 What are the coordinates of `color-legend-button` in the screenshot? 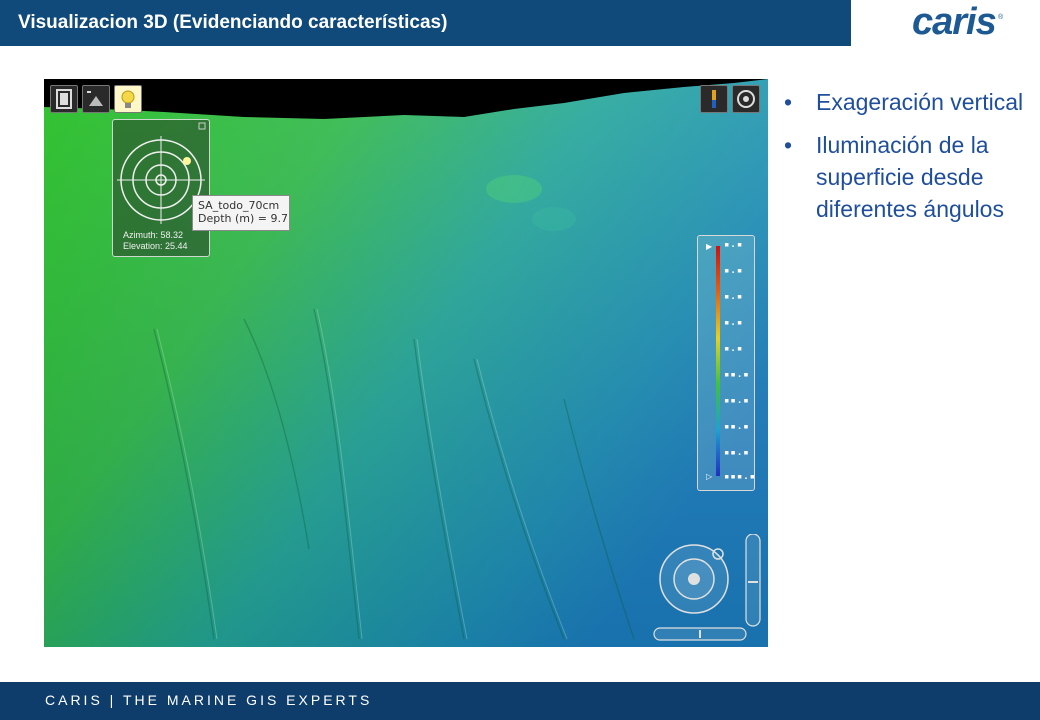 It's located at (714, 99).